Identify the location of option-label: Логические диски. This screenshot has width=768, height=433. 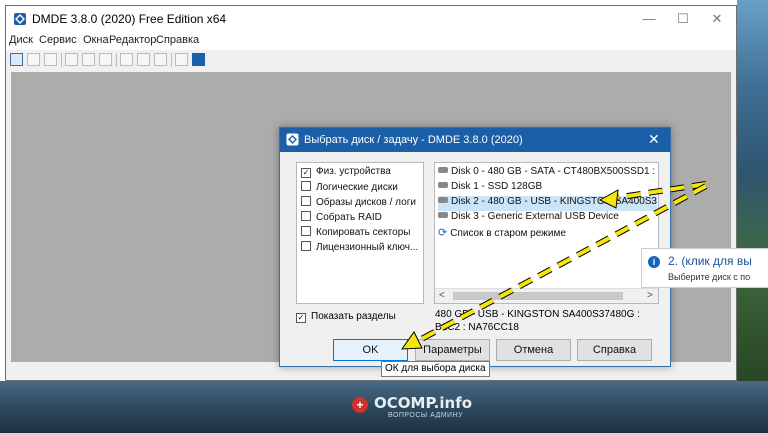
(357, 187).